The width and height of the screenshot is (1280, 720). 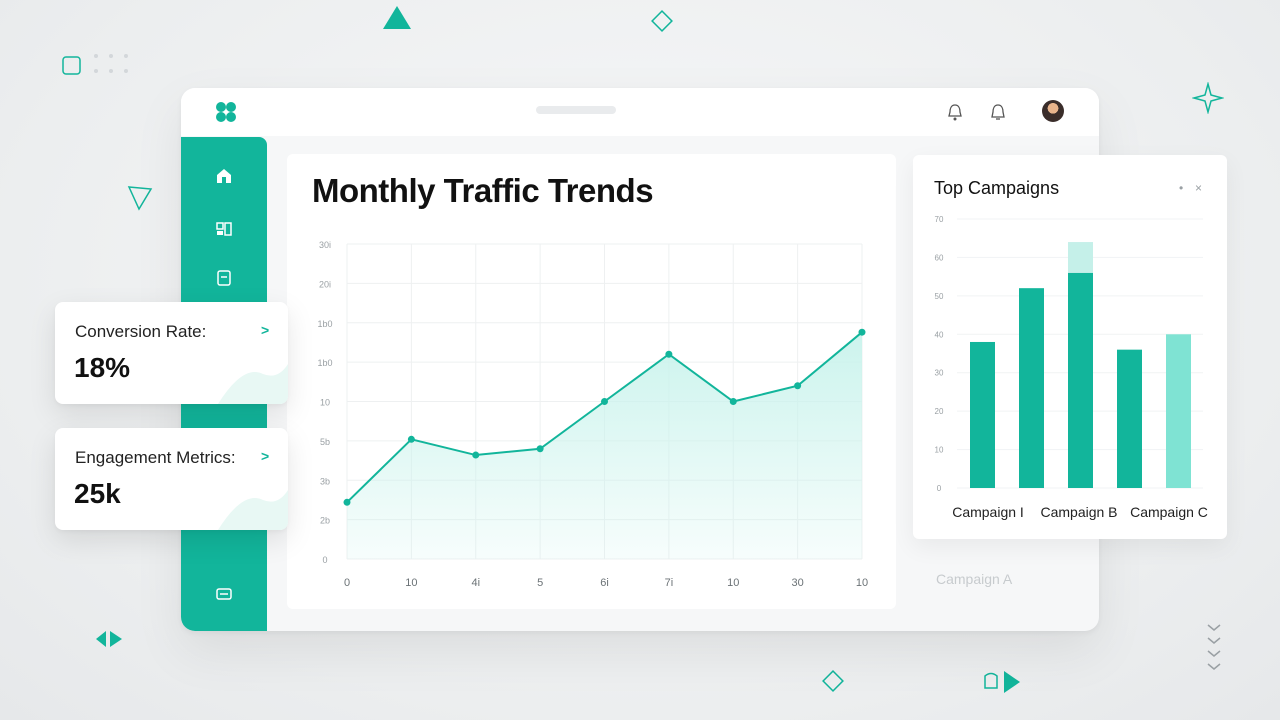 What do you see at coordinates (224, 596) in the screenshot?
I see `folder-icon` at bounding box center [224, 596].